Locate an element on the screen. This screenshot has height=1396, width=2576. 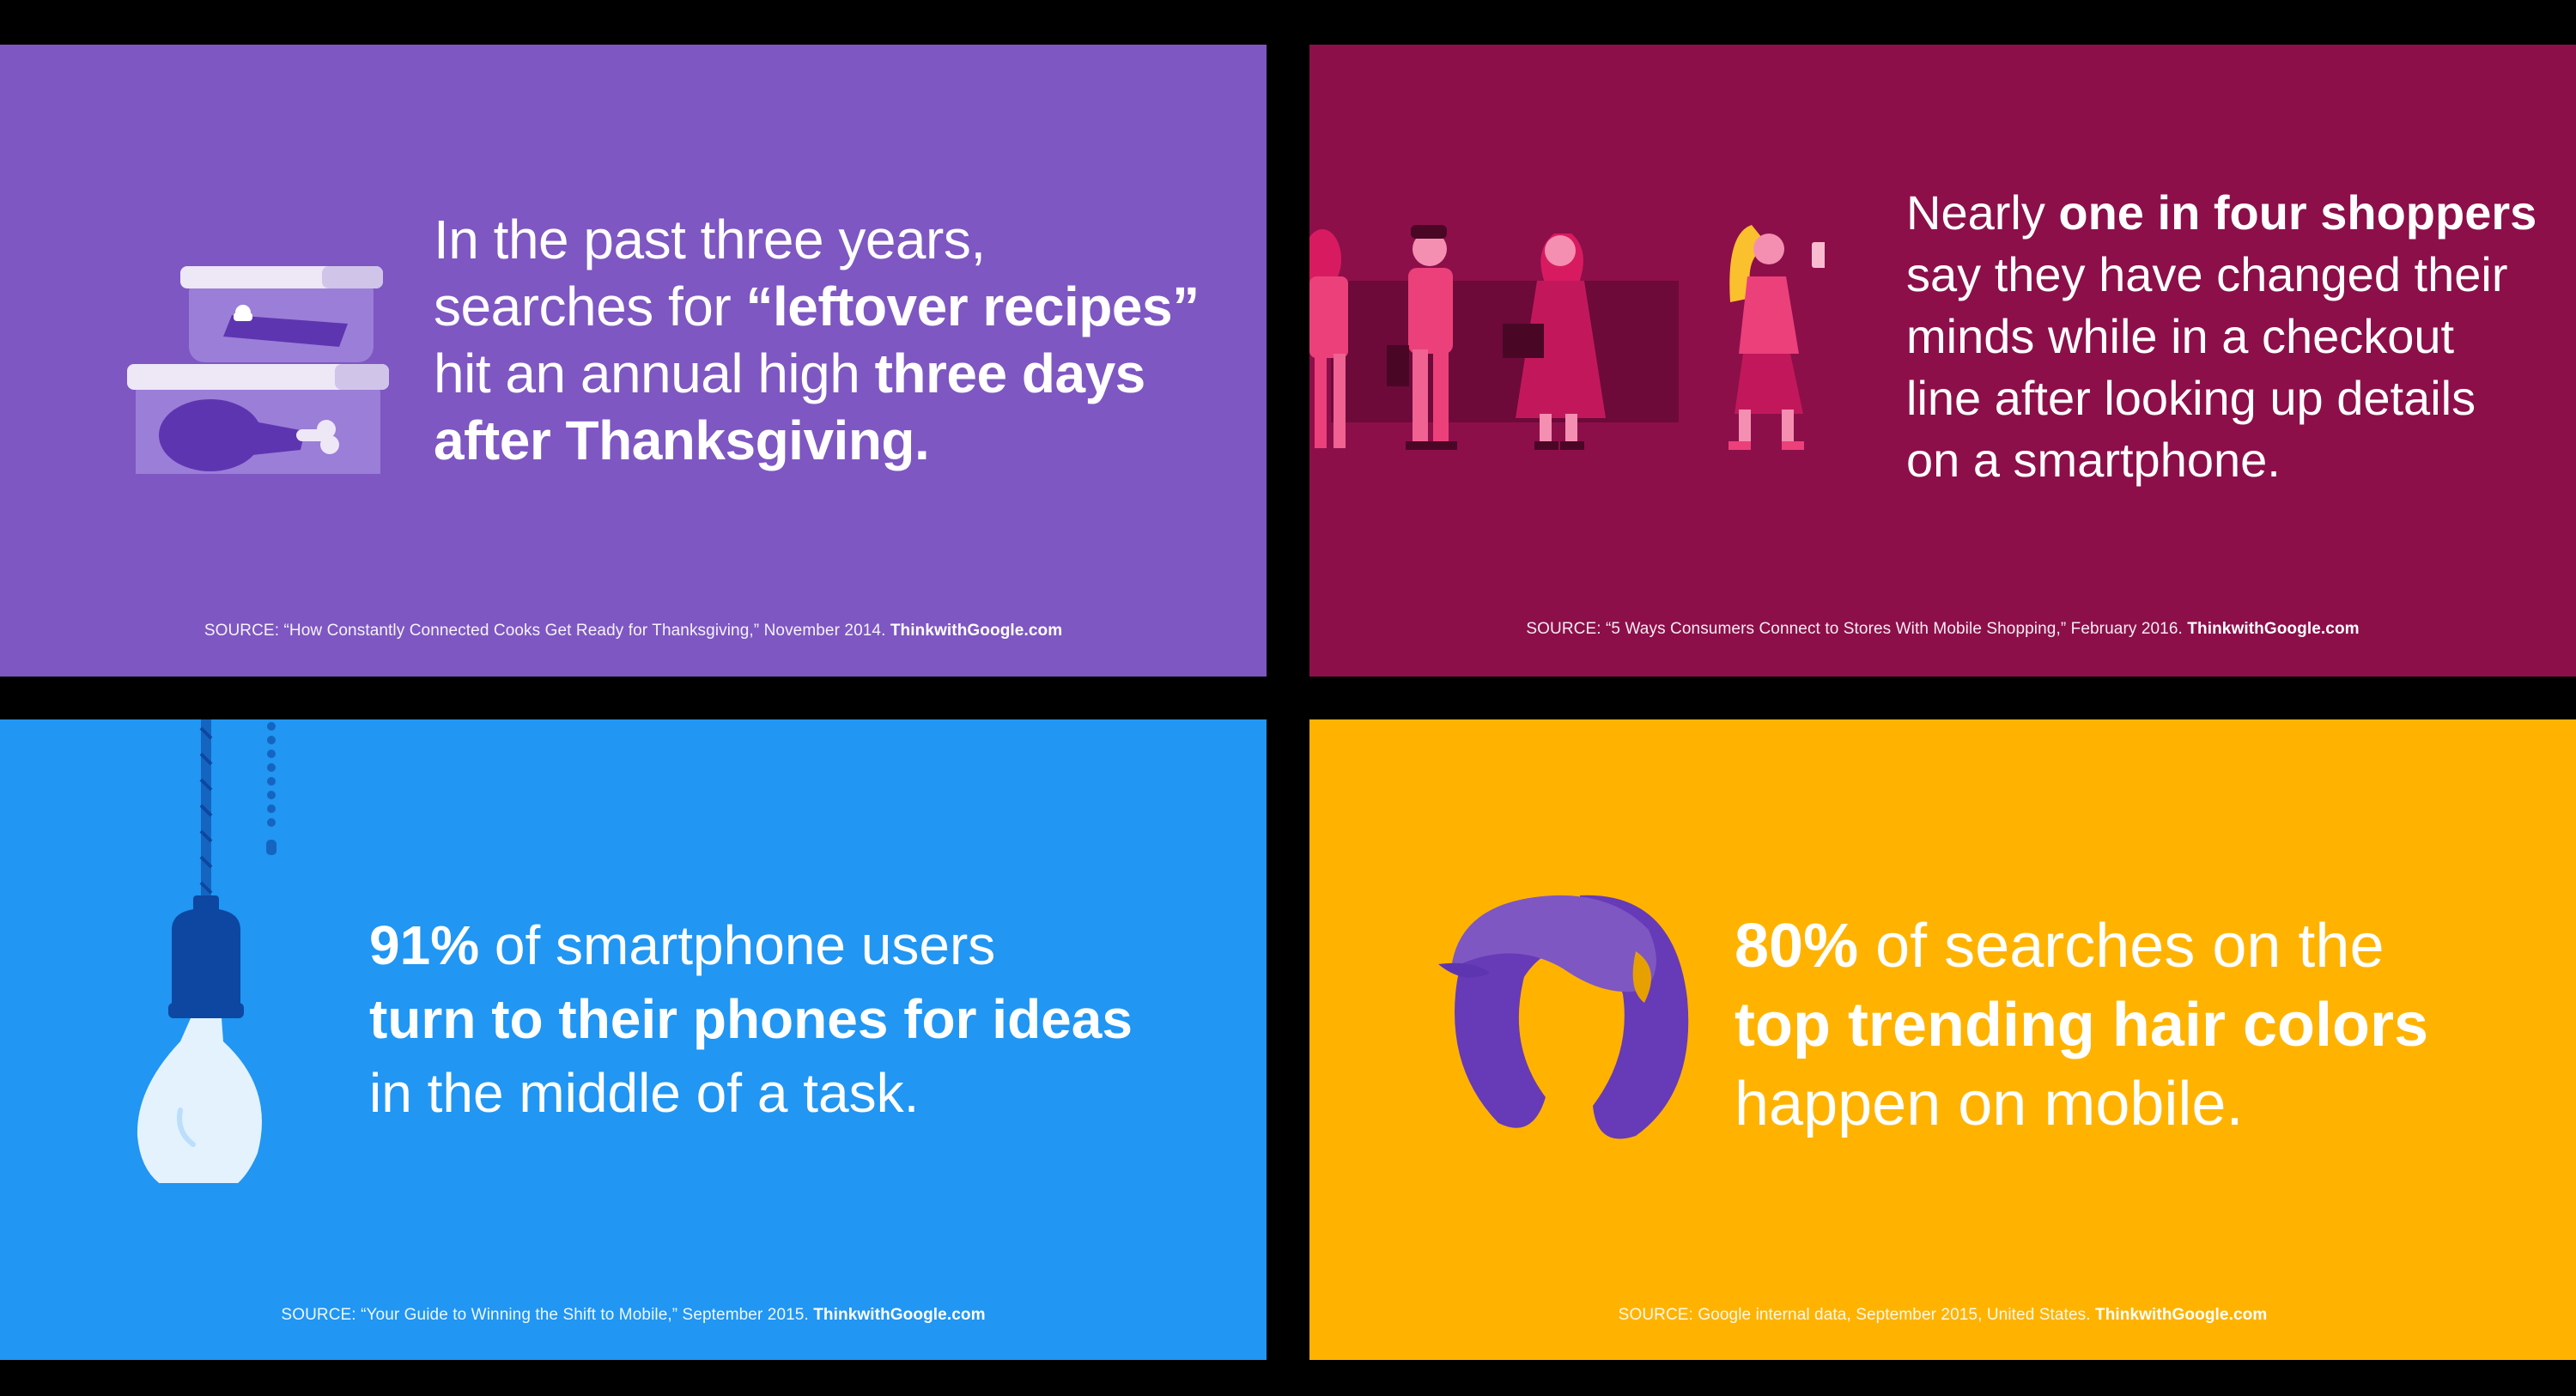
headline-line: minds while in a checkout is located at coordinates (2180, 336).